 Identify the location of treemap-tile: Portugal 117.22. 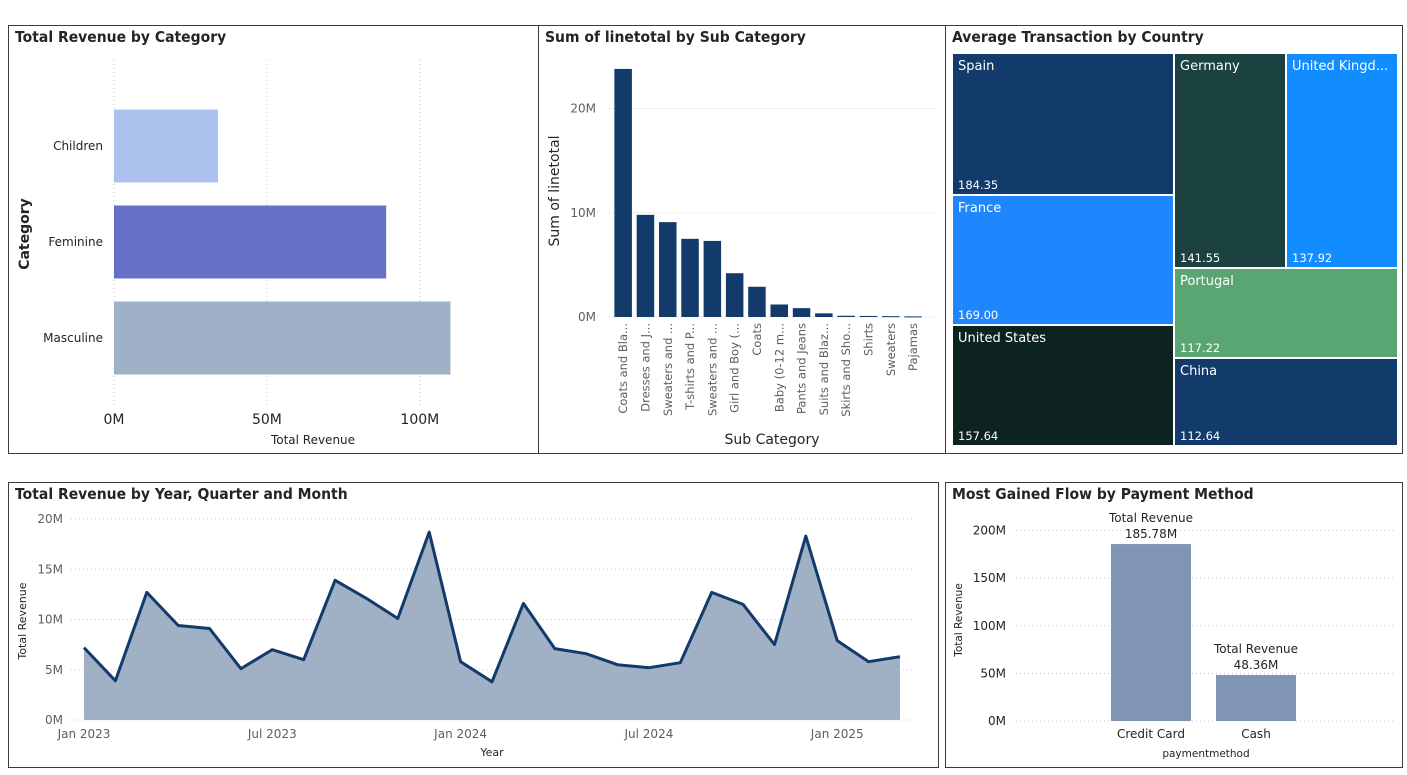
(1286, 313).